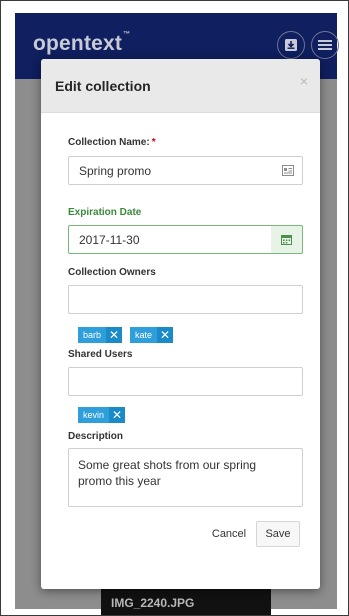  I want to click on owner-tag-label: kate, so click(144, 335).